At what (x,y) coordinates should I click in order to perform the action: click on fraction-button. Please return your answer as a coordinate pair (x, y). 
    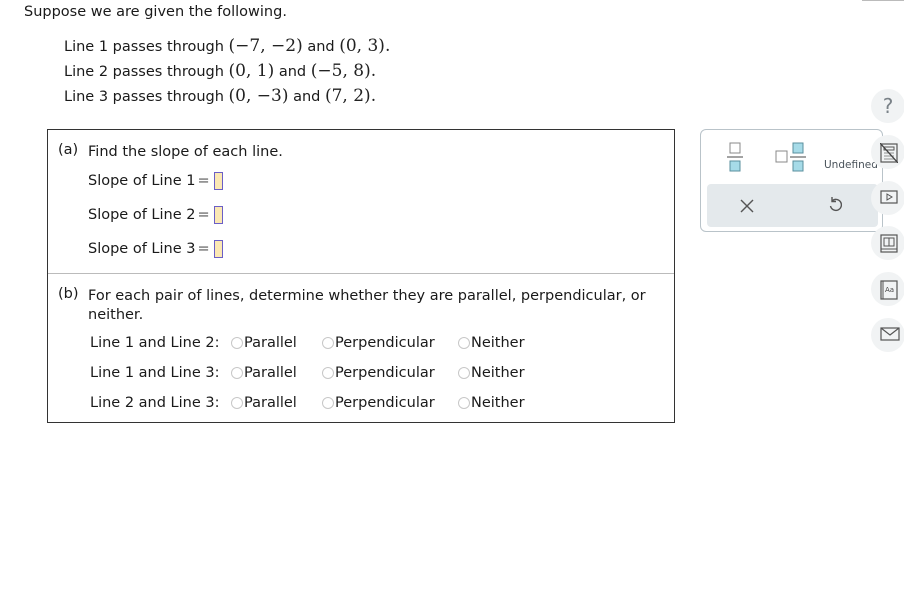
    Looking at the image, I should click on (735, 157).